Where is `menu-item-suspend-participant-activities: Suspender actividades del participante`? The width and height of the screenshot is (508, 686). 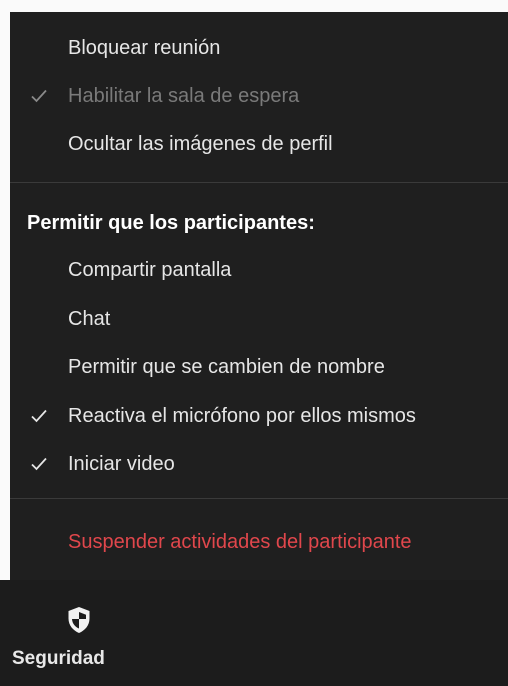
menu-item-suspend-participant-activities: Suspender actividades del participante is located at coordinates (259, 542).